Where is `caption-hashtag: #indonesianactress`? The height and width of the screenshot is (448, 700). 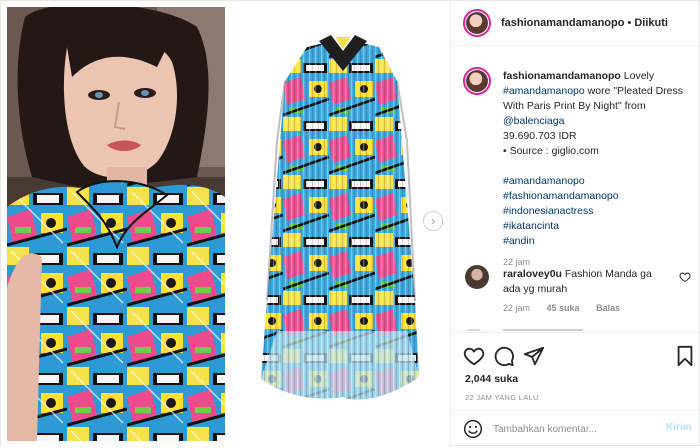
caption-hashtag: #indonesianactress is located at coordinates (548, 211).